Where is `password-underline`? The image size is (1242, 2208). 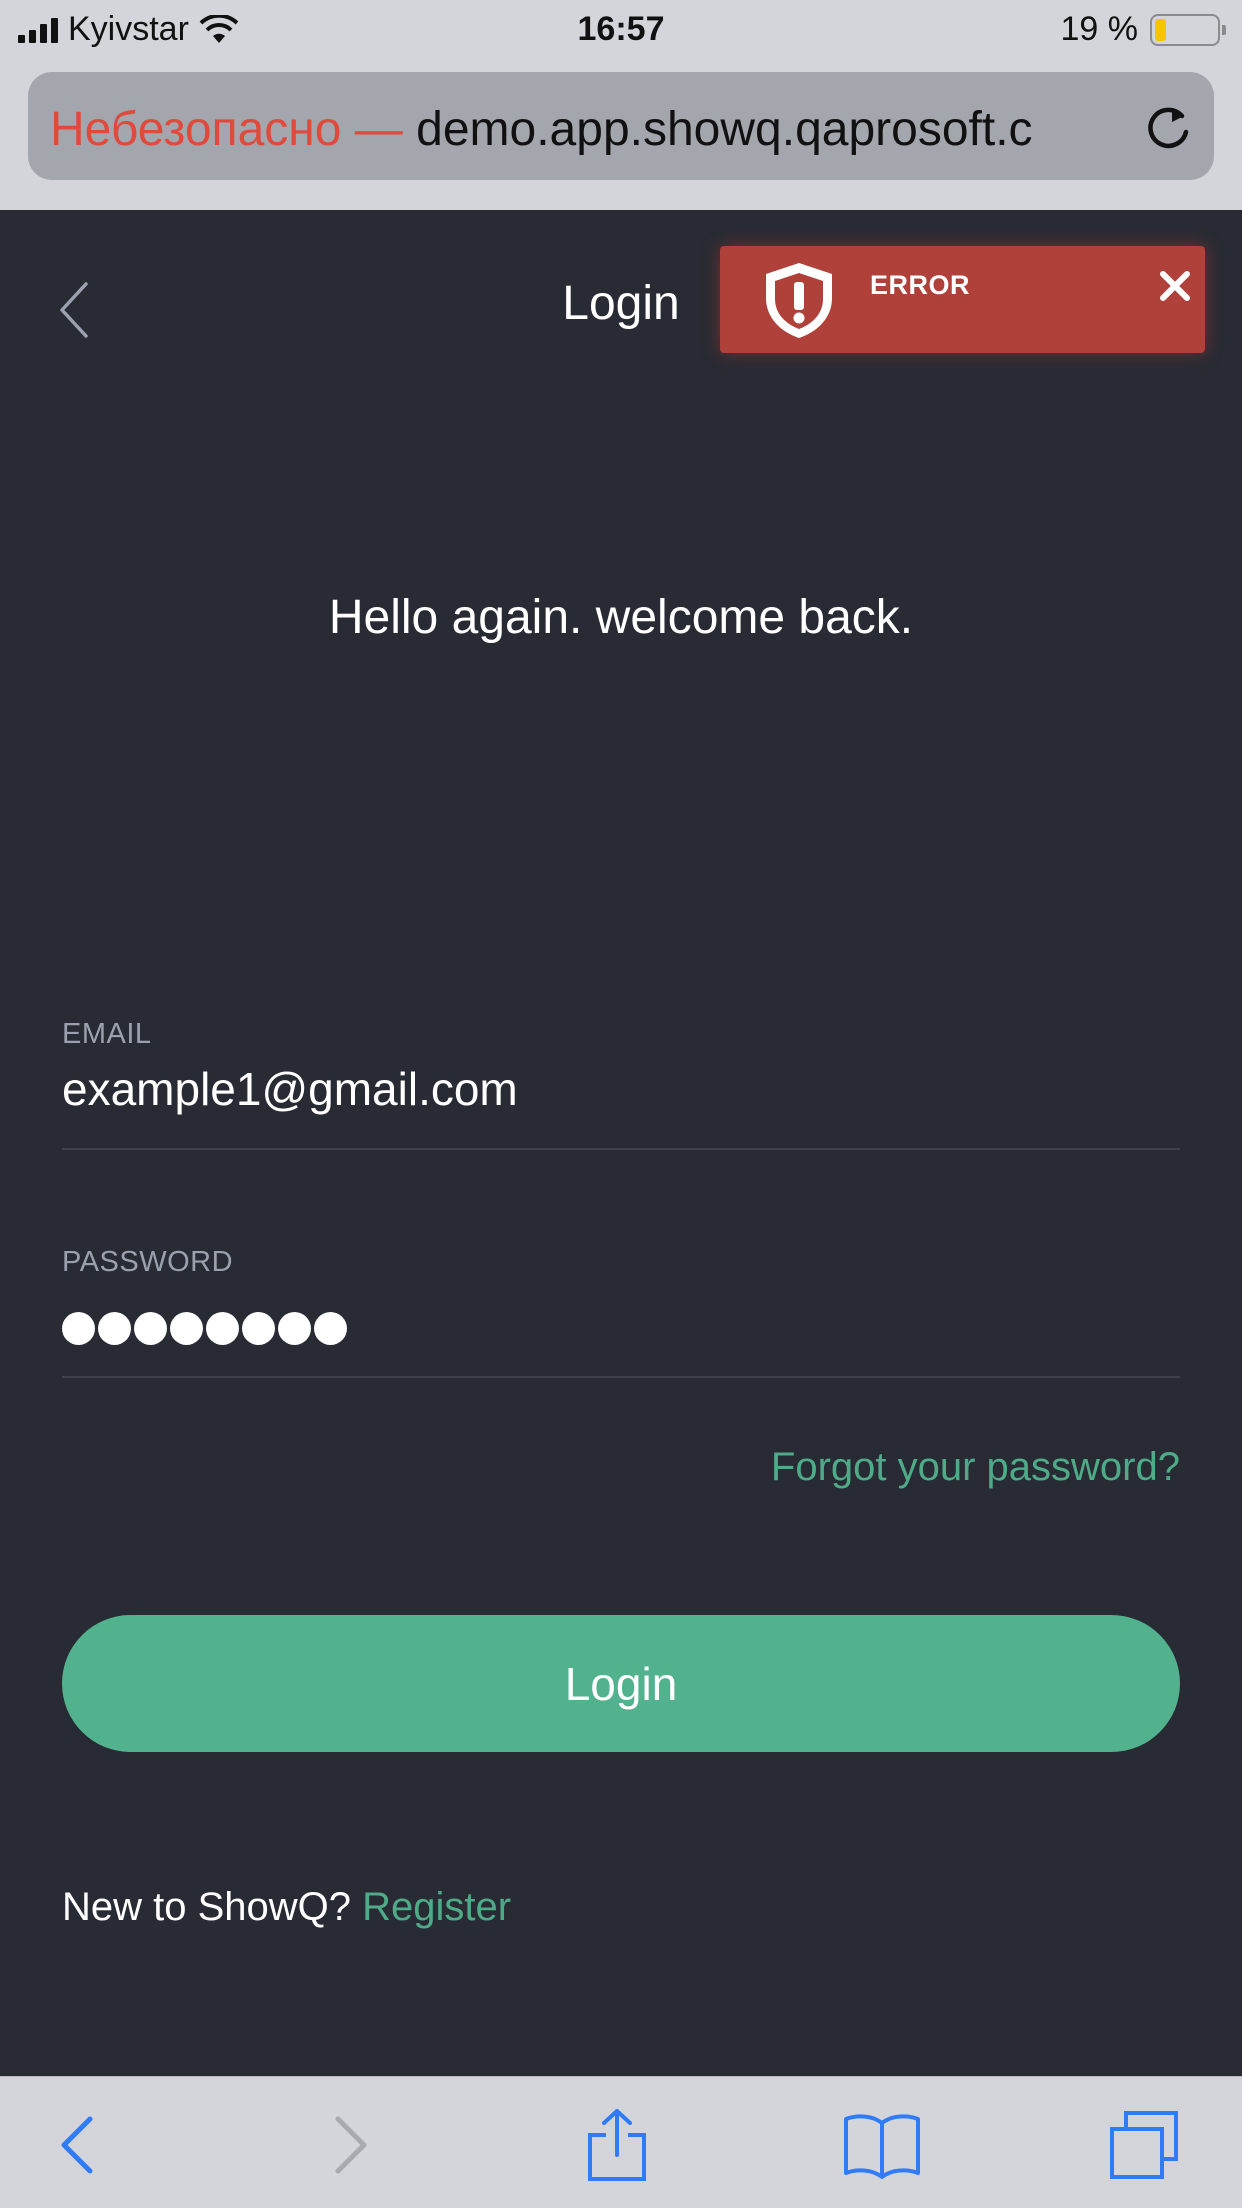
password-underline is located at coordinates (621, 1377).